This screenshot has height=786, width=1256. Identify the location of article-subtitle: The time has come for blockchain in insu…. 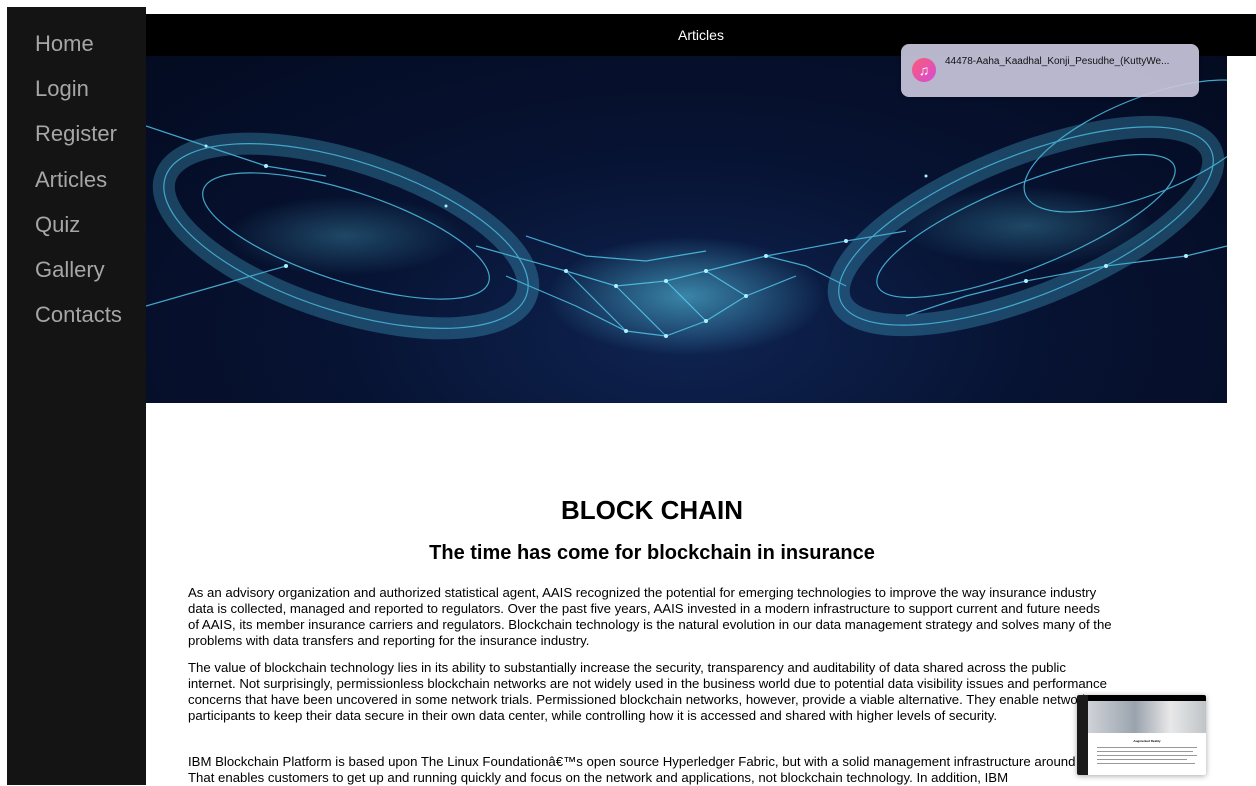
(652, 553).